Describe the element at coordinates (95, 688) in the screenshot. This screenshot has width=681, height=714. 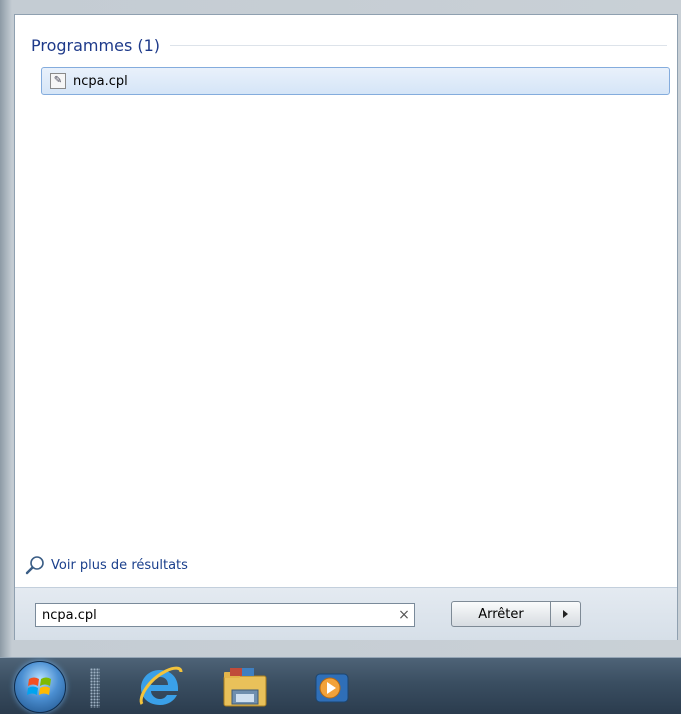
I see `taskbar-grip` at that location.